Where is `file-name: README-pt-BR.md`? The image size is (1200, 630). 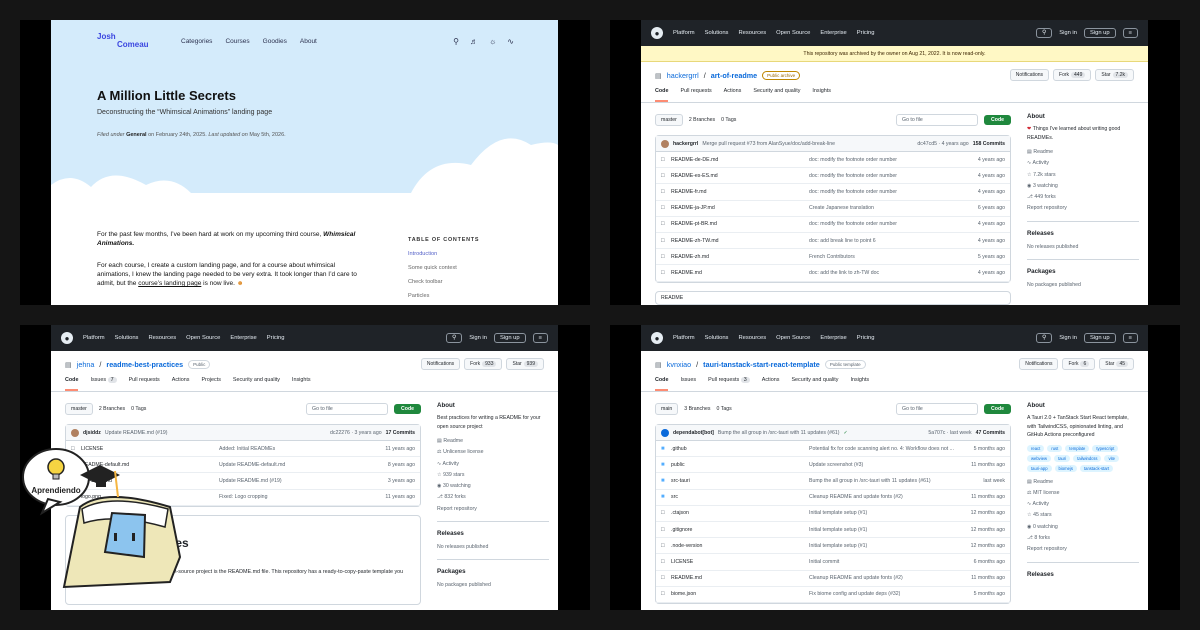
file-name: README-pt-BR.md is located at coordinates (740, 224).